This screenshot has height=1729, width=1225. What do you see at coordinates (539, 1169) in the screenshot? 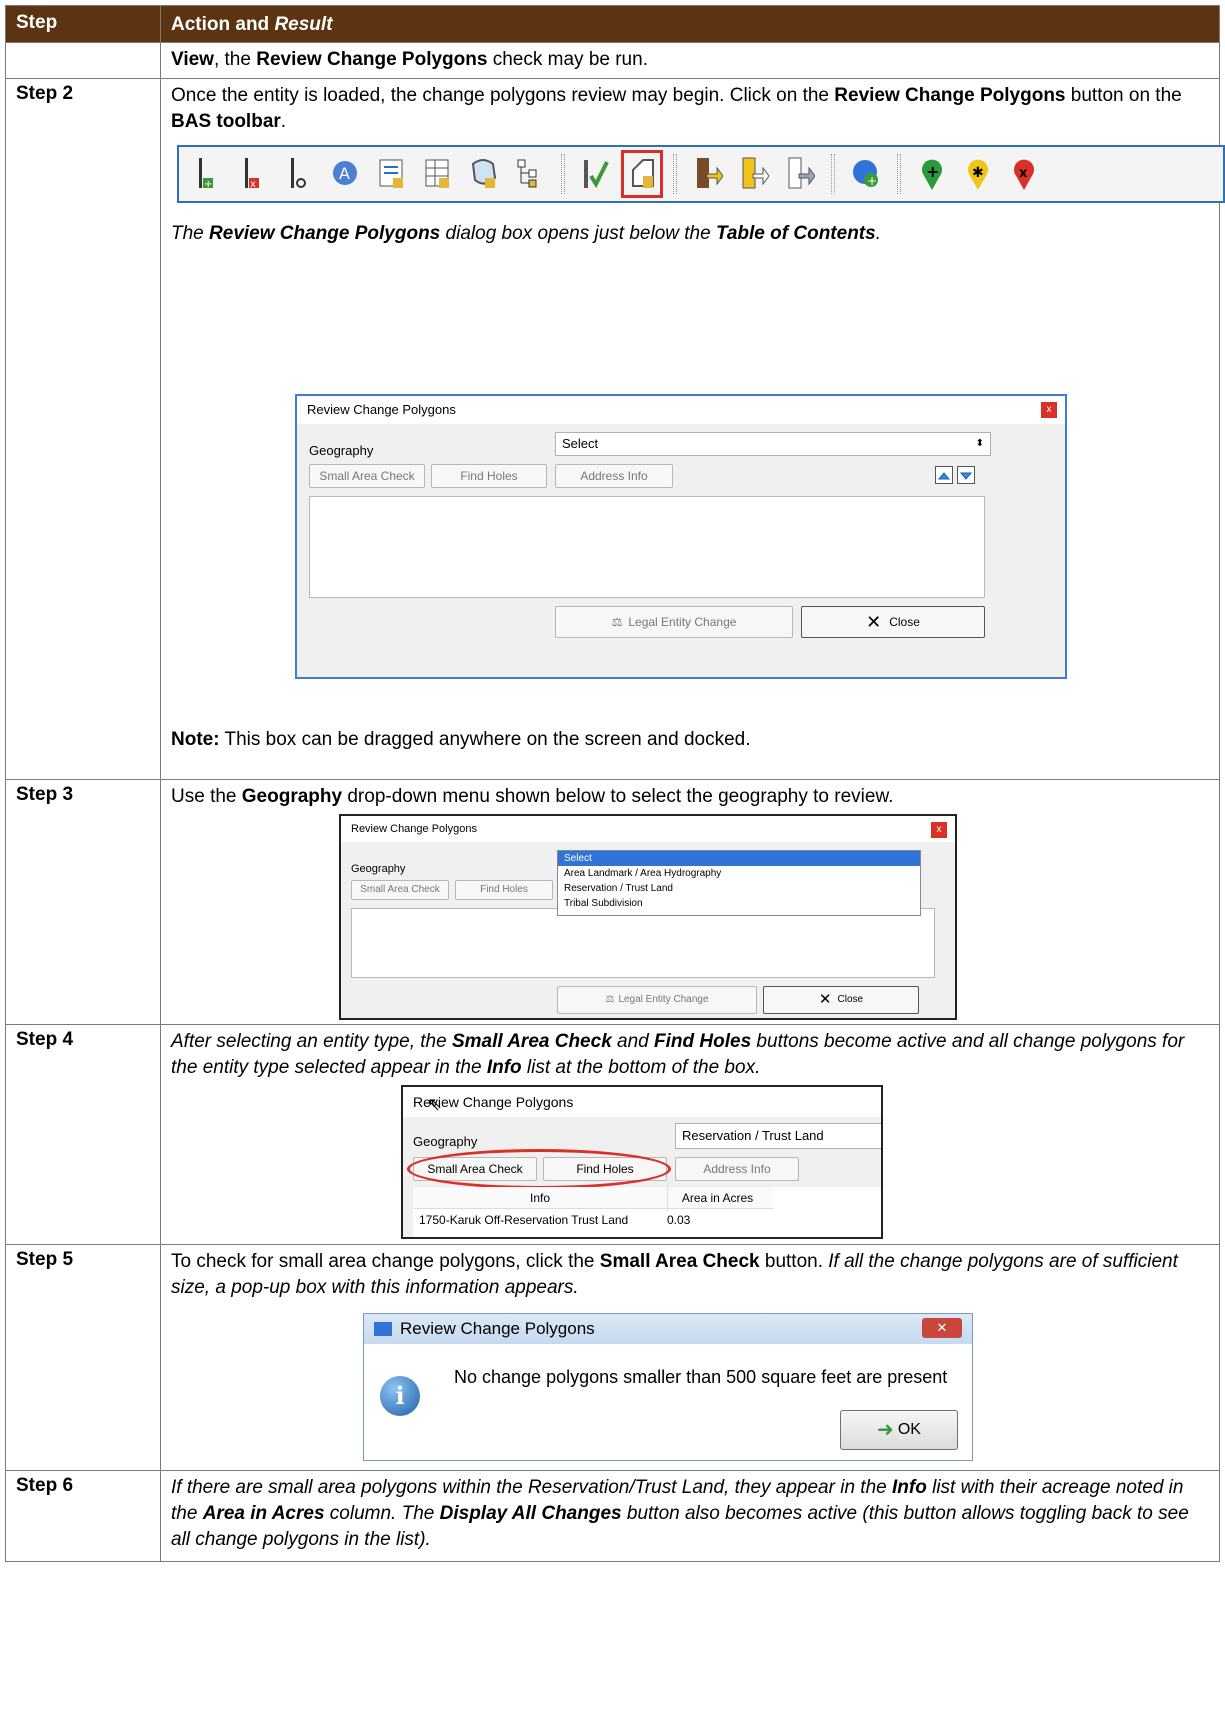
I see `highlight-oval` at bounding box center [539, 1169].